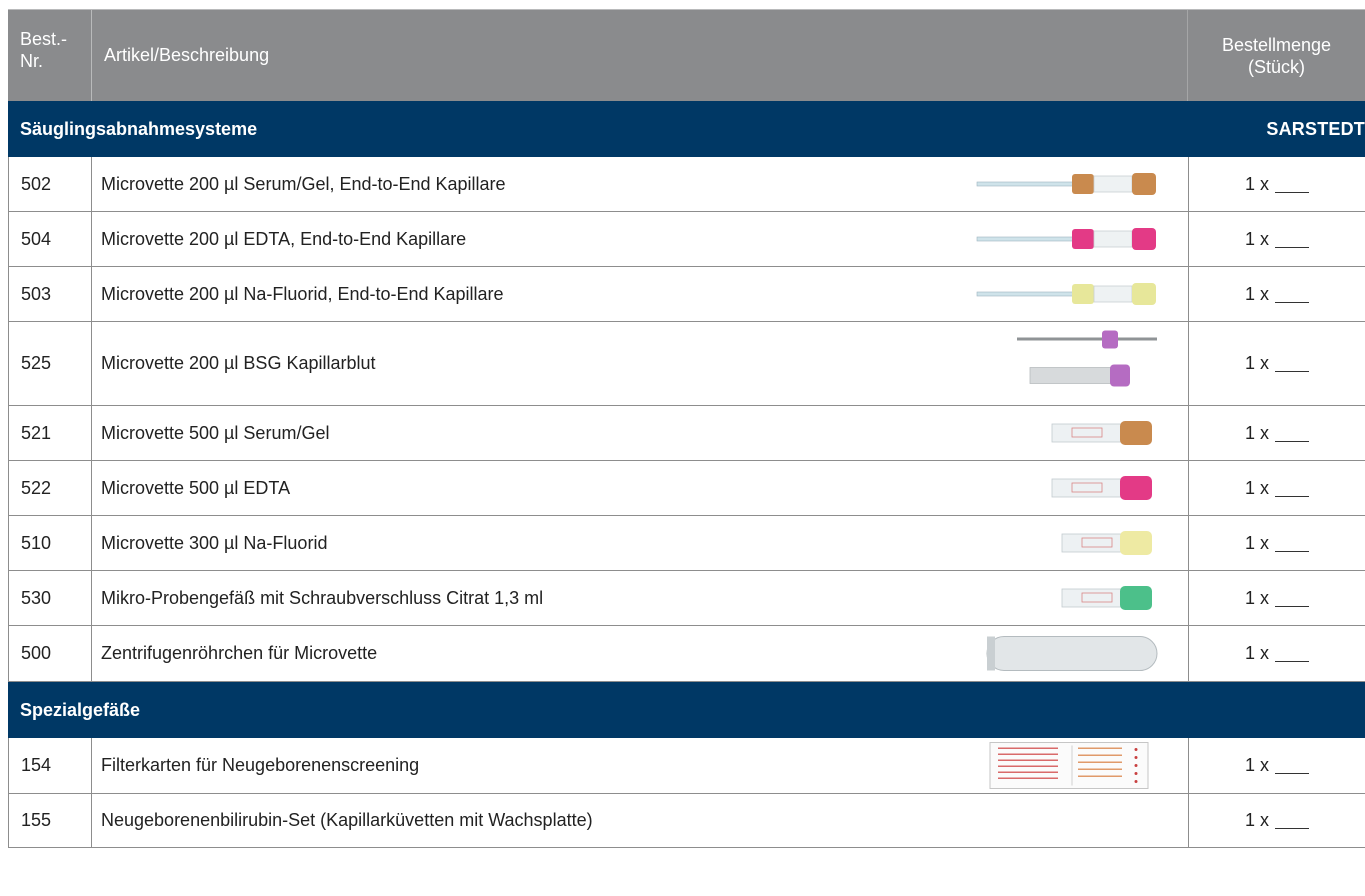 The height and width of the screenshot is (896, 1365). I want to click on article-description-cell: Microvette 500 µl EDTA, so click(640, 488).